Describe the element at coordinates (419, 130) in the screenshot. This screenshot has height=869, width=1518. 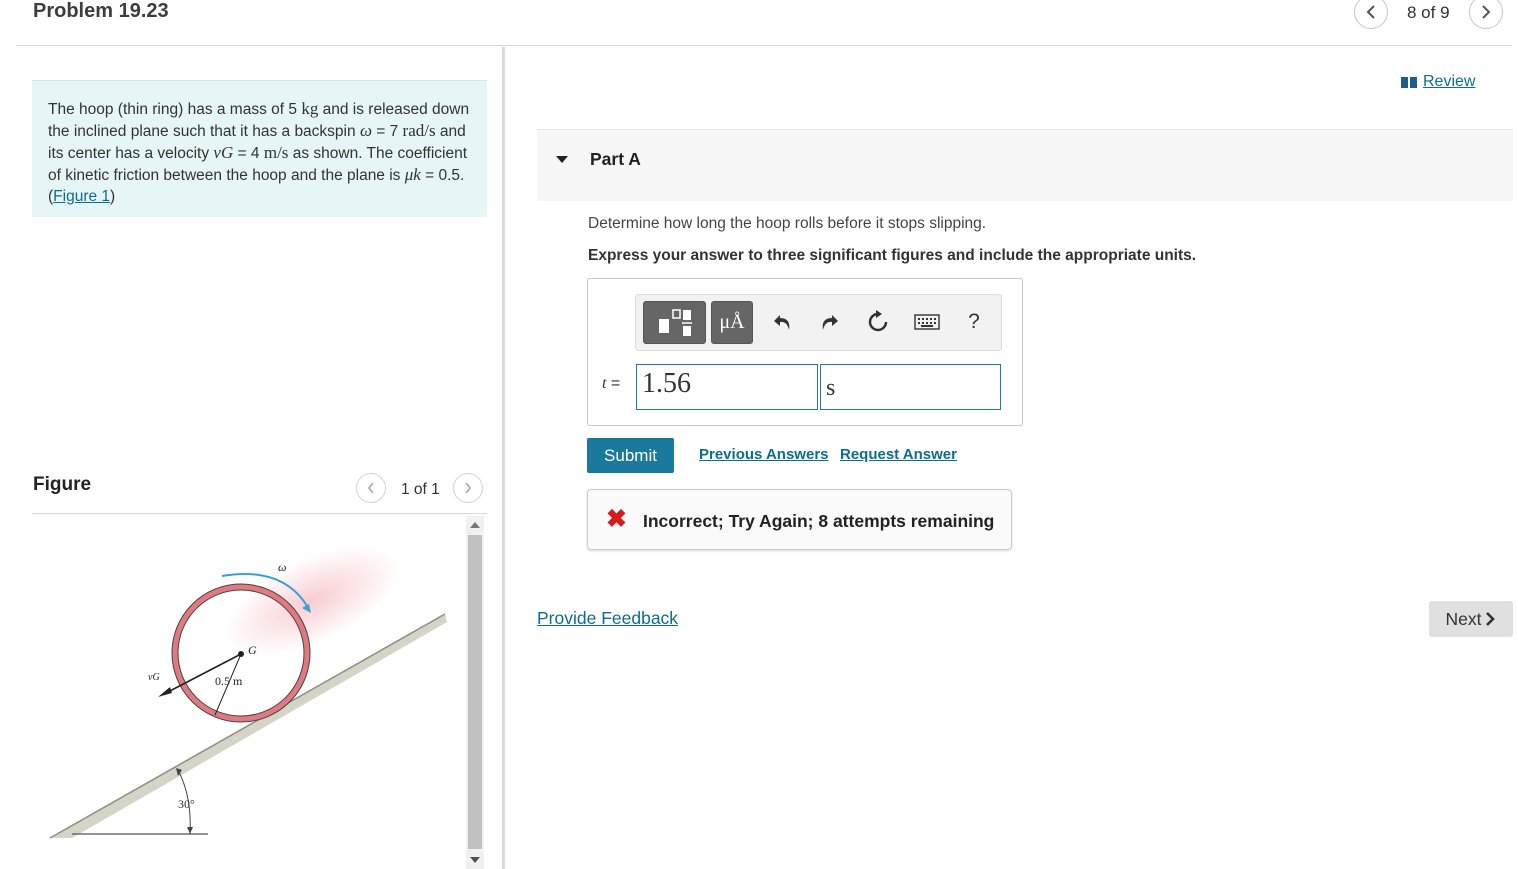
I see `unit-rad-s: rad/s` at that location.